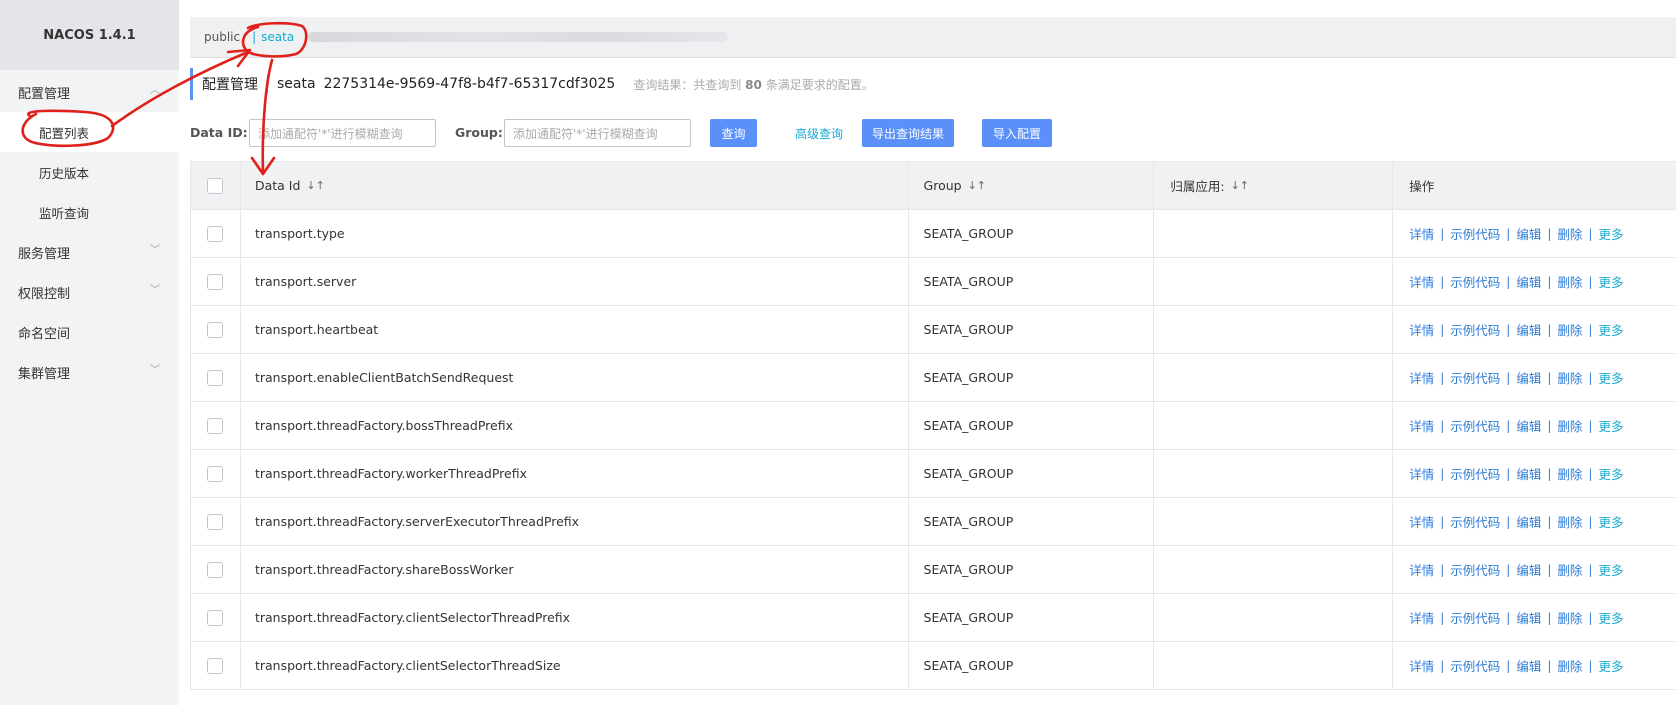 This screenshot has height=705, width=1676. I want to click on export-results-button: 导出查询结果, so click(908, 133).